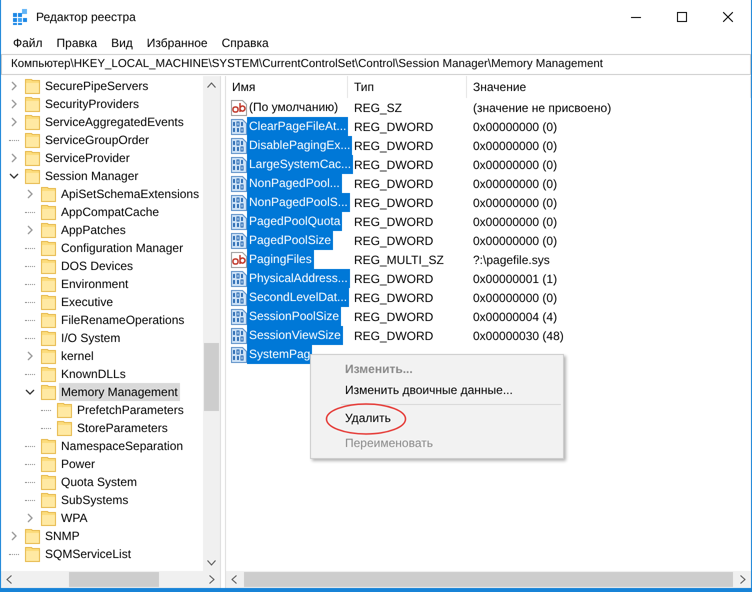  Describe the element at coordinates (130, 410) in the screenshot. I see `tree-item: PrefetchParameters` at that location.